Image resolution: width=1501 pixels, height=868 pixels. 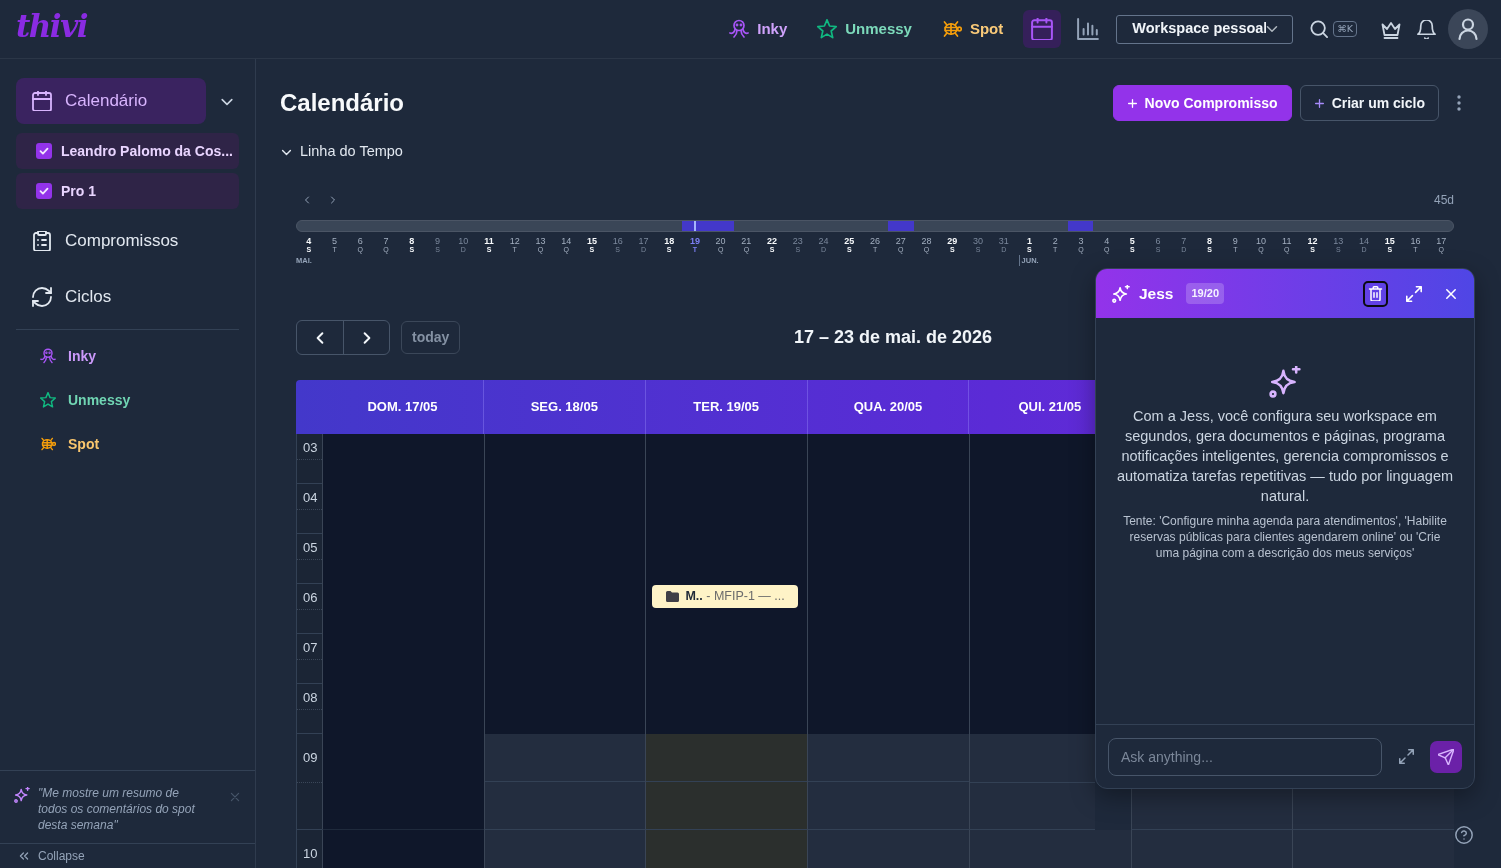 I want to click on clear-chat-button, so click(x=1375, y=293).